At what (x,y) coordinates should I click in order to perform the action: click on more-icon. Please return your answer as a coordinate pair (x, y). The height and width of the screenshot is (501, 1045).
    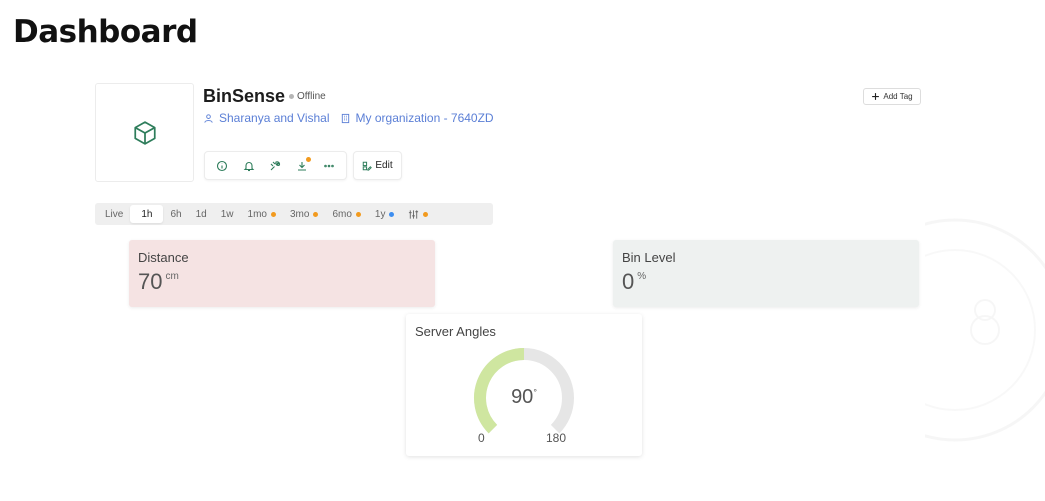
    Looking at the image, I should click on (328, 165).